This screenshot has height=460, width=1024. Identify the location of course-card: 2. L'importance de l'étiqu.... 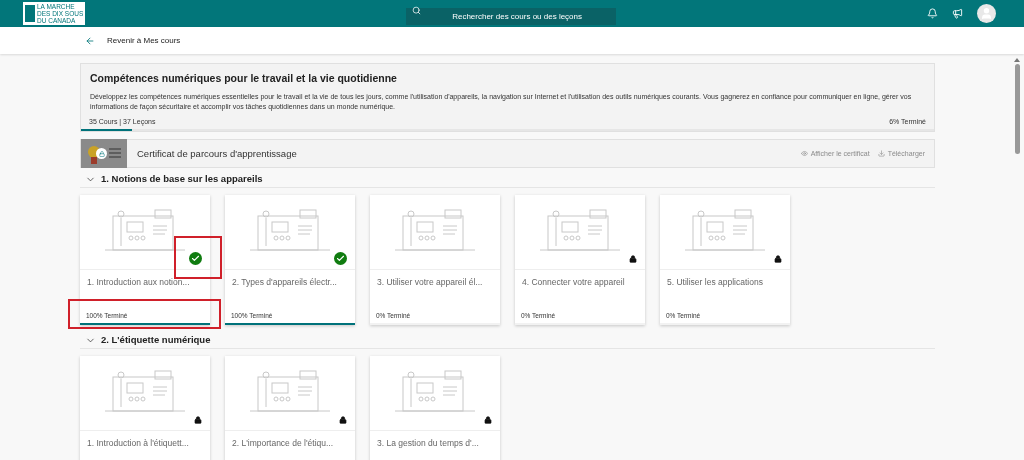
(290, 408).